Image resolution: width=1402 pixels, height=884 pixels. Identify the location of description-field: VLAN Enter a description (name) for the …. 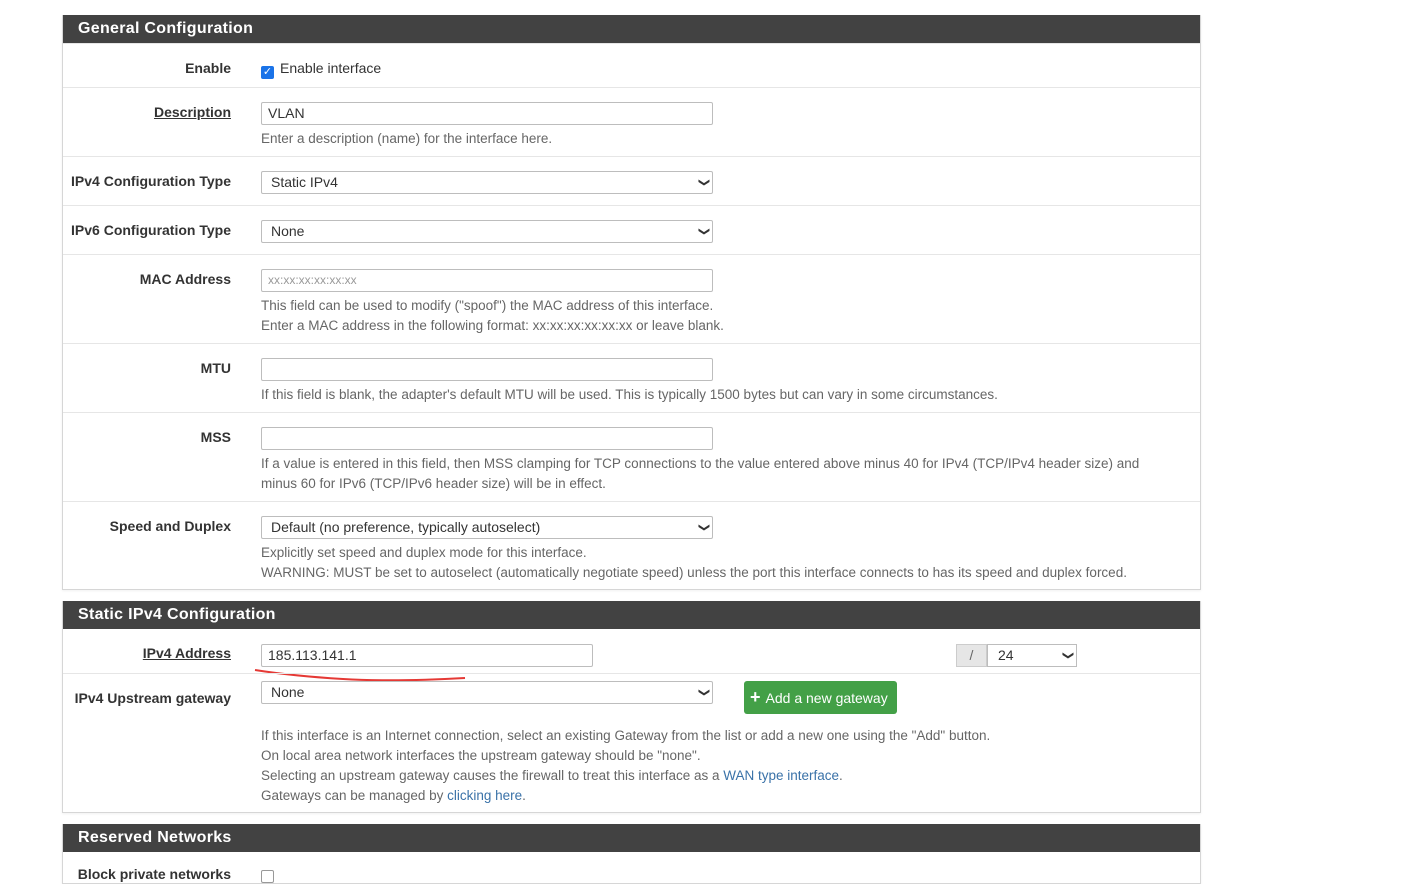
(487, 125).